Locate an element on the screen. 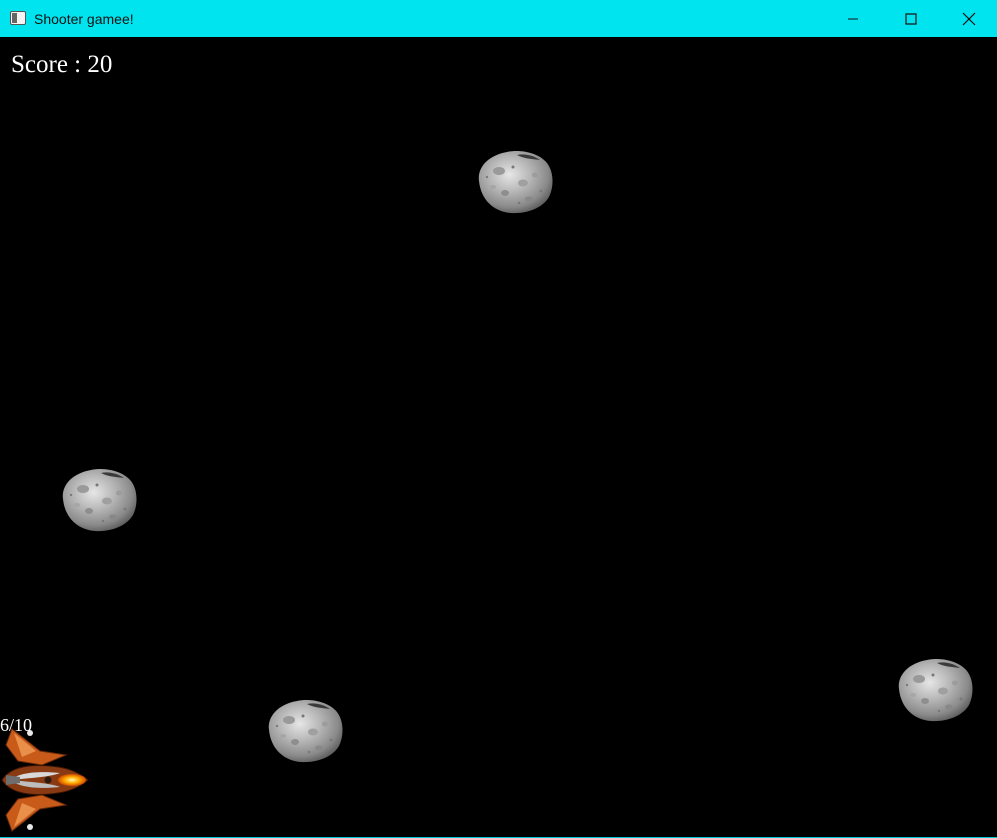 This screenshot has height=838, width=997. app-window-icon is located at coordinates (18, 18).